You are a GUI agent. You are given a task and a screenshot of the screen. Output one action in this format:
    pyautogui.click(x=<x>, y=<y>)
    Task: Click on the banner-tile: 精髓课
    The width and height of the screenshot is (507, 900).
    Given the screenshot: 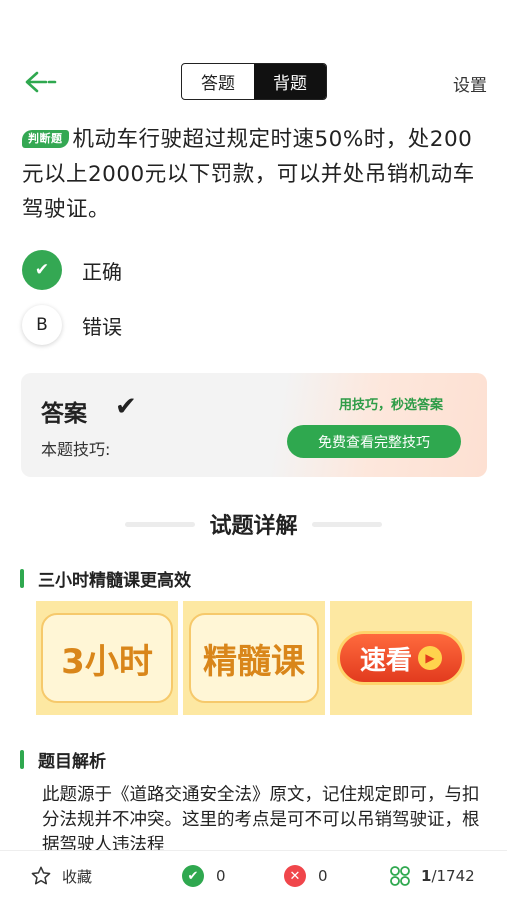 What is the action you would take?
    pyautogui.click(x=254, y=658)
    